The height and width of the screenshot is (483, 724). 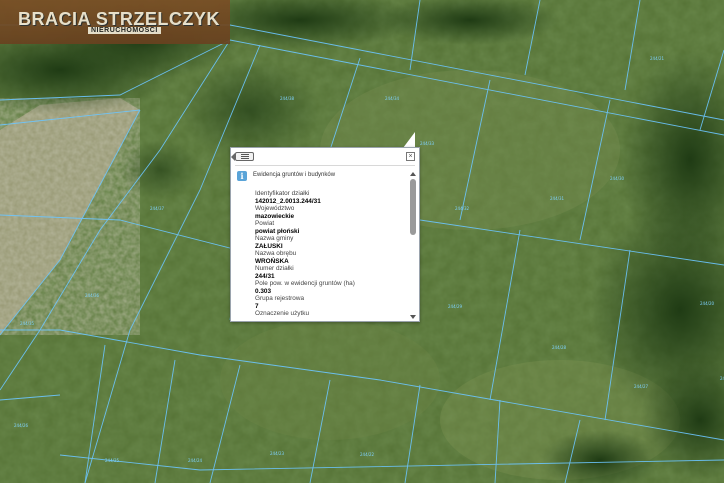 I want to click on popup-pointer, so click(x=409, y=140).